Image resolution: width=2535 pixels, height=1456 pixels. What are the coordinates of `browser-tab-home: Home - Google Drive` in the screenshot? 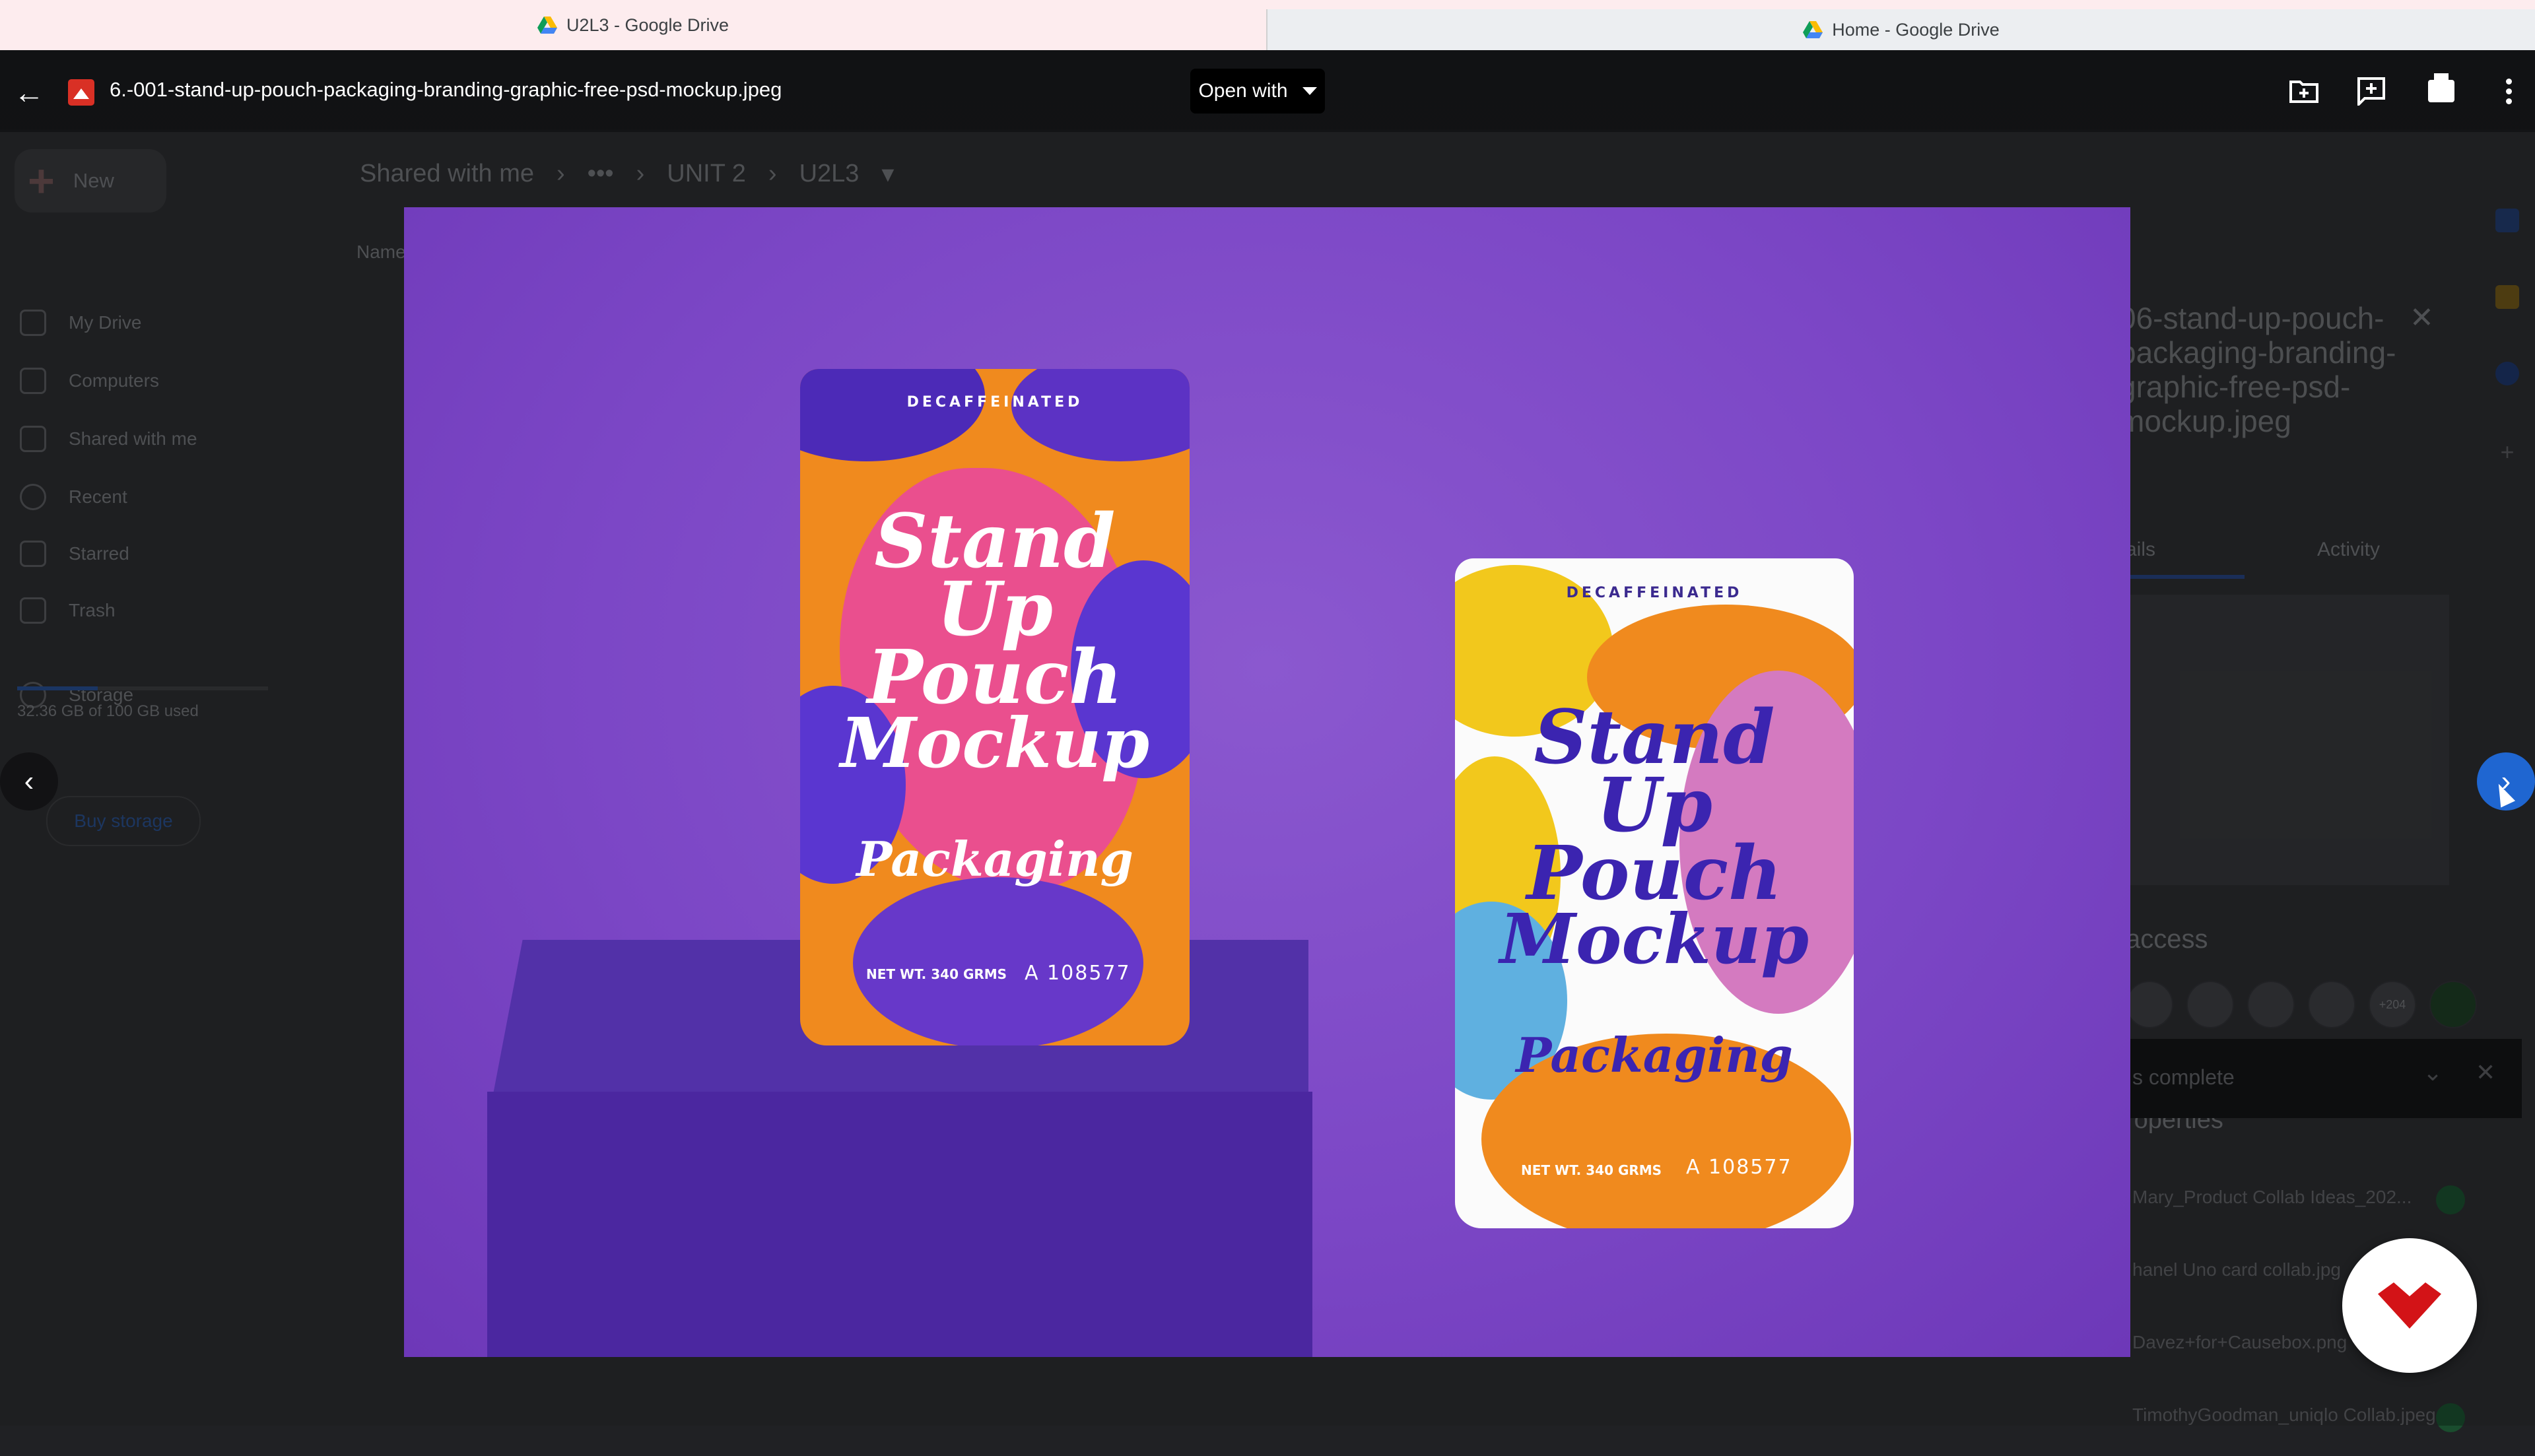 It's located at (1900, 29).